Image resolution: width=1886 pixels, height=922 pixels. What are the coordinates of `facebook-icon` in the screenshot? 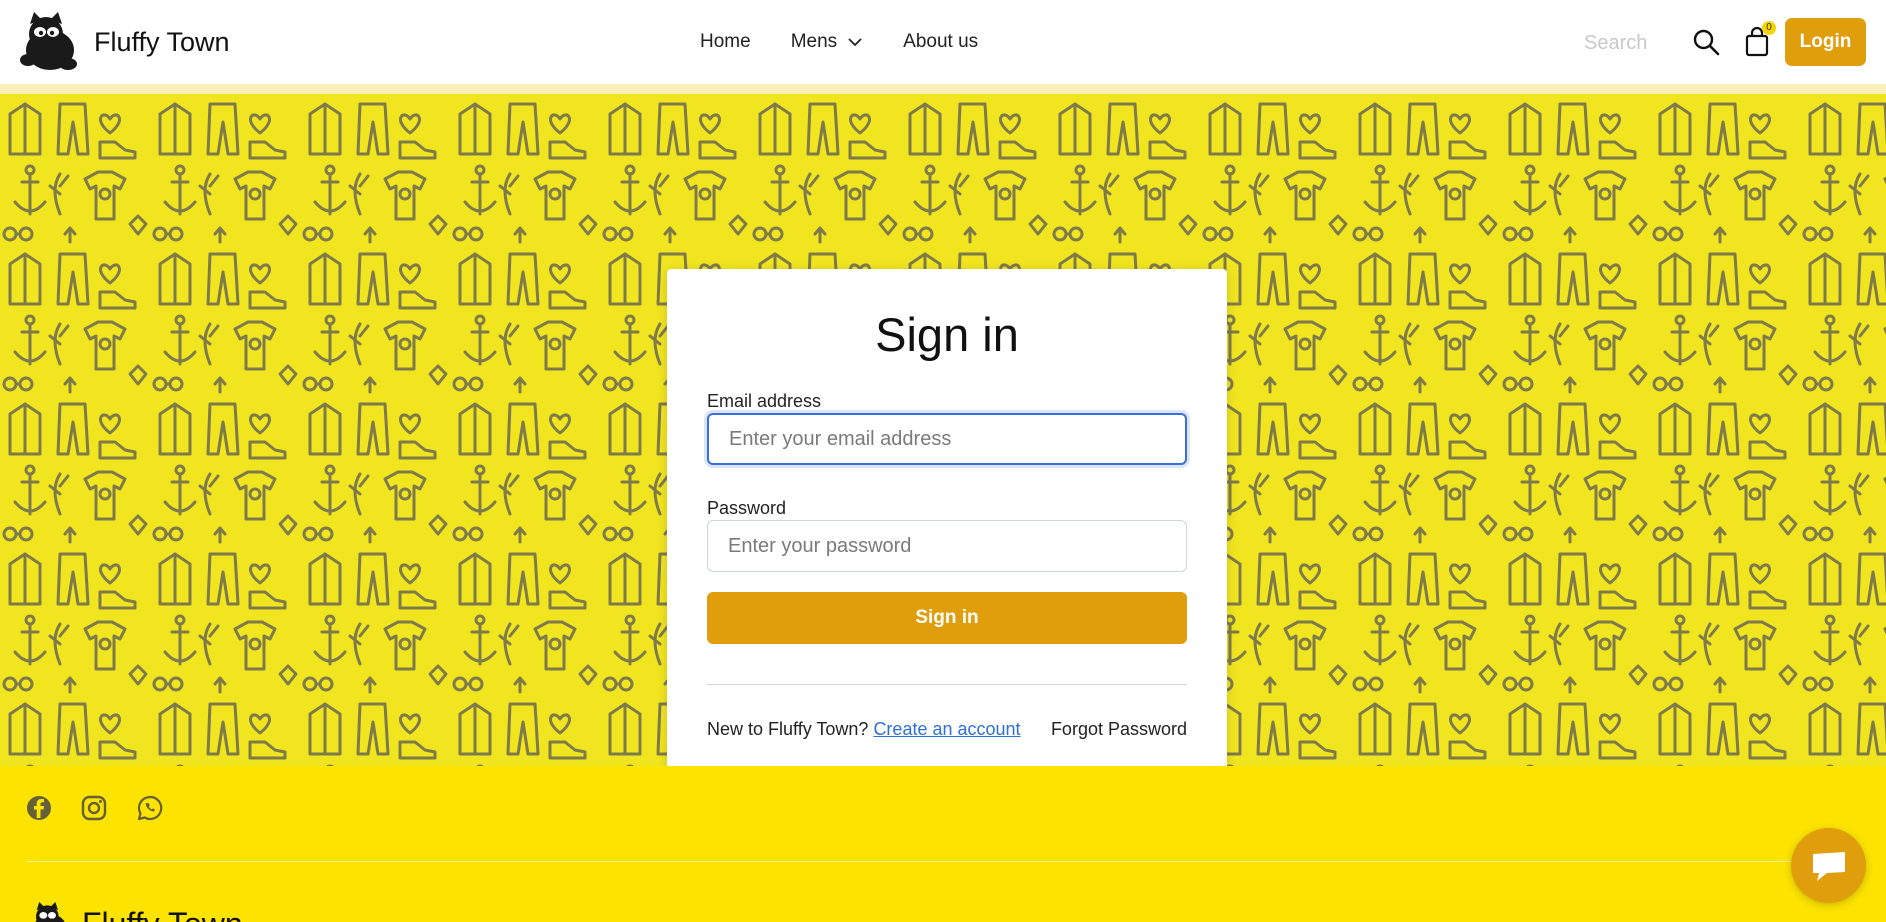 It's located at (39, 808).